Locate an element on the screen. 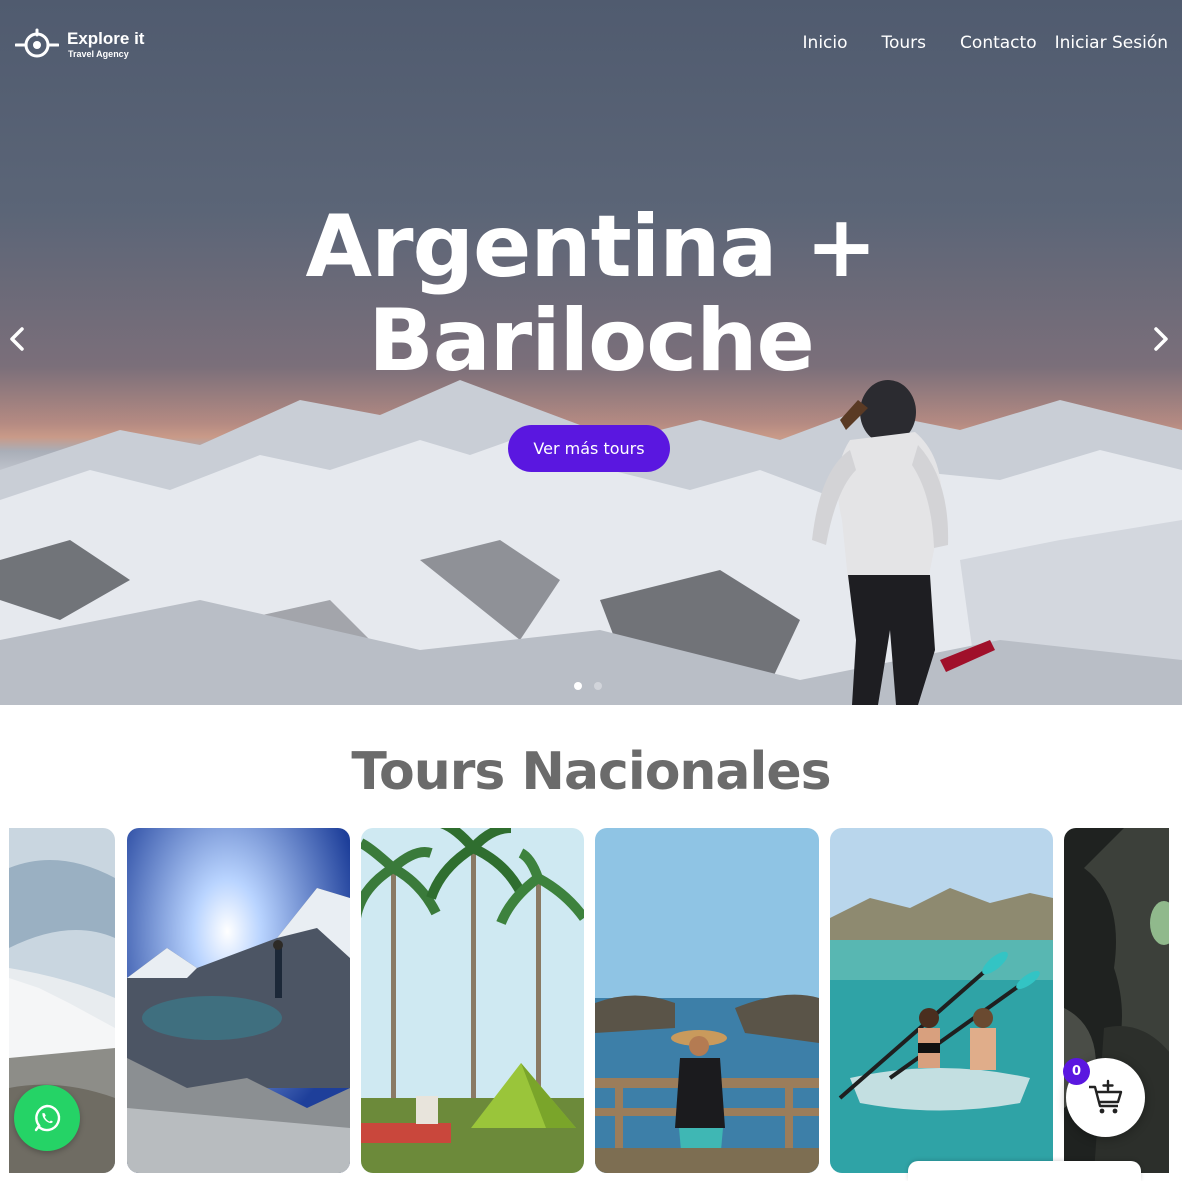 This screenshot has width=1182, height=1181. view-more-tours-button: Ver más tours is located at coordinates (589, 448).